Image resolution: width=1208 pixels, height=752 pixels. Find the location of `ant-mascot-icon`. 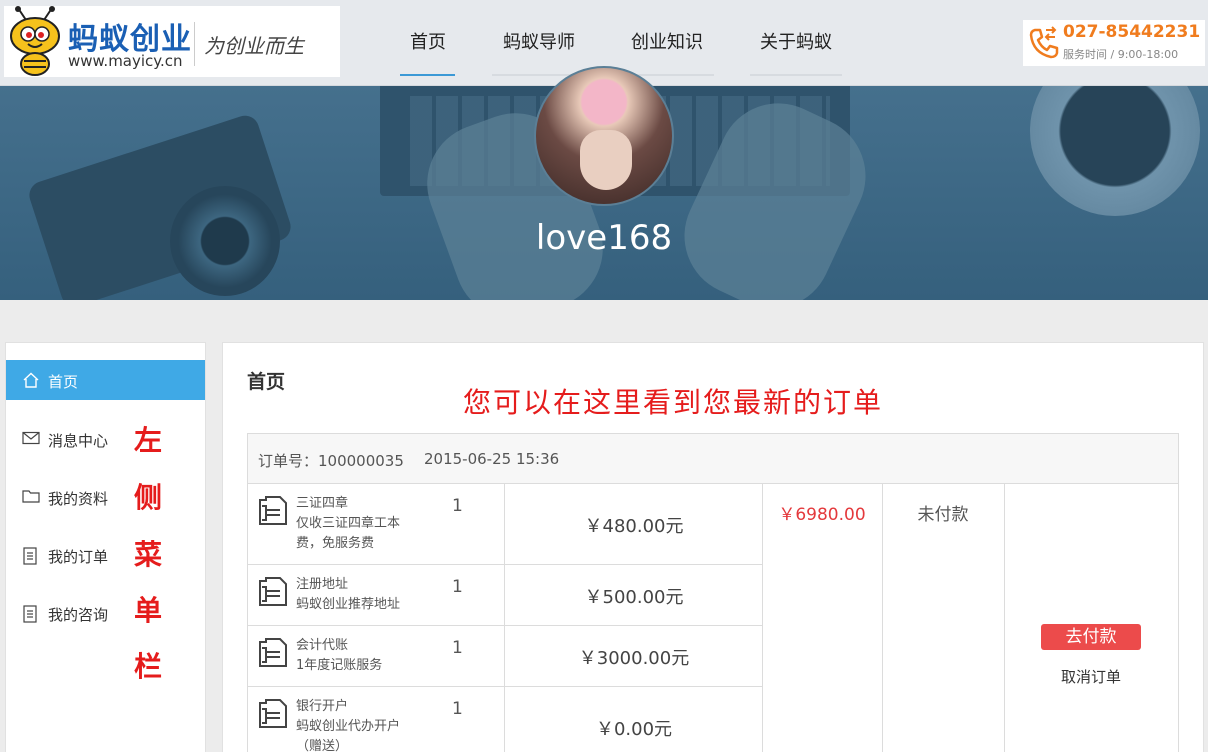

ant-mascot-icon is located at coordinates (35, 41).